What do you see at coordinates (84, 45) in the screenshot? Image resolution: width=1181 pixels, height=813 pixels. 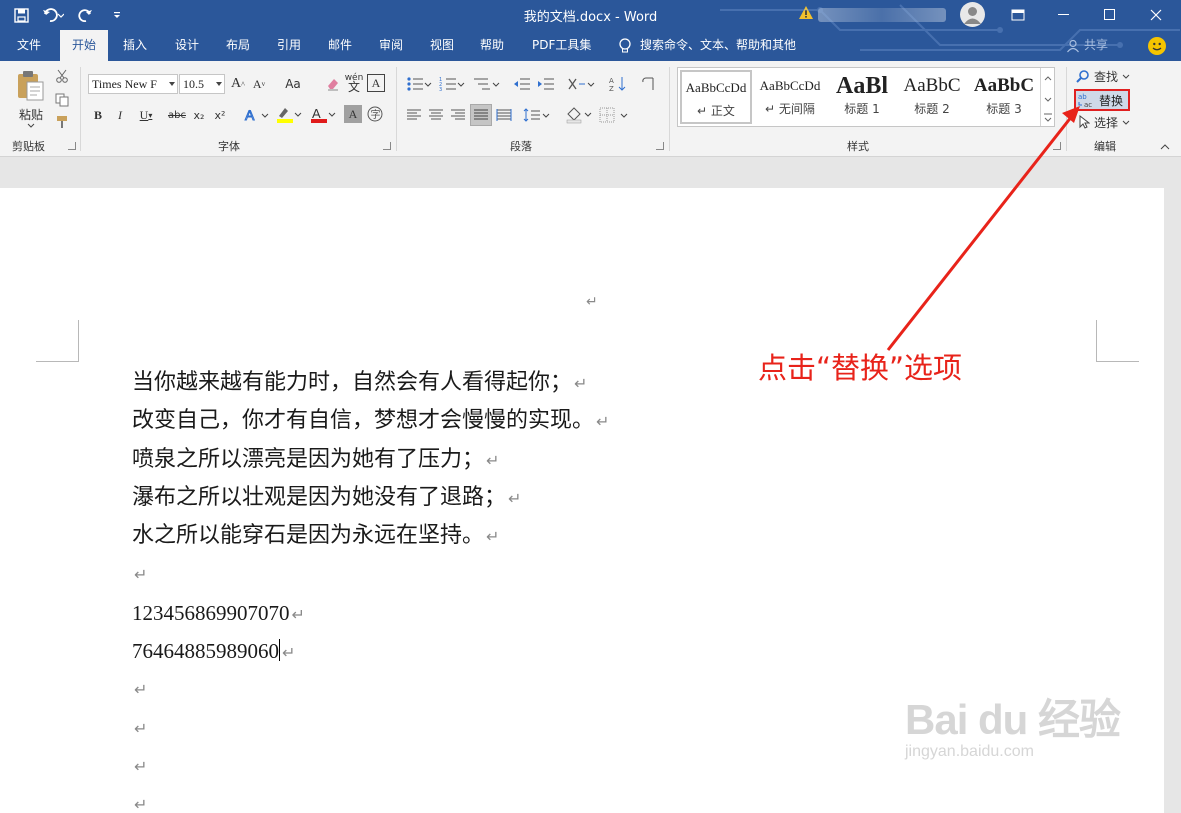 I see `tab-home: 开始` at bounding box center [84, 45].